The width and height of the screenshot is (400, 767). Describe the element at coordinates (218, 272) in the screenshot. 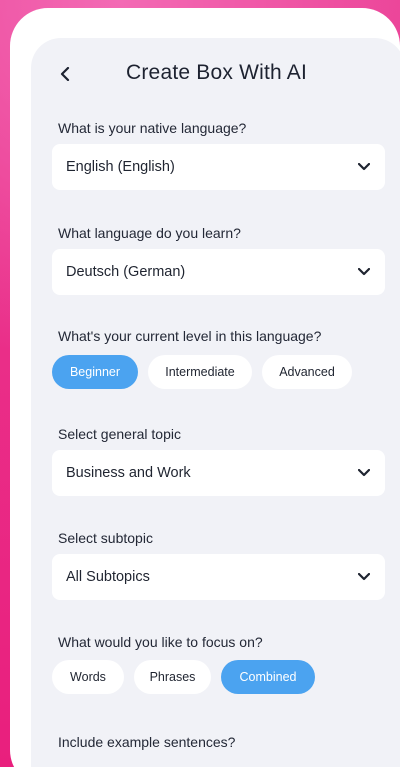

I see `learn-language-select: Deutsch (German)` at that location.